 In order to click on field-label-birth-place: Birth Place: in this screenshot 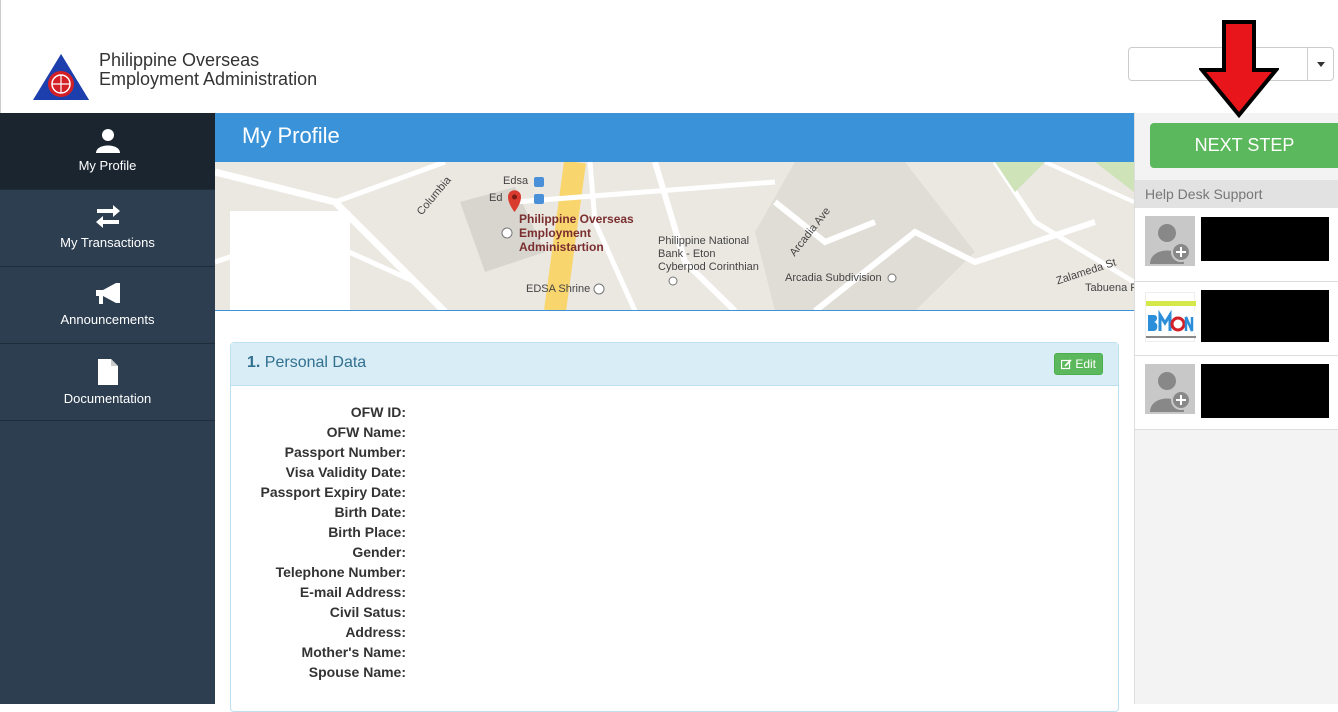, I will do `click(367, 532)`.